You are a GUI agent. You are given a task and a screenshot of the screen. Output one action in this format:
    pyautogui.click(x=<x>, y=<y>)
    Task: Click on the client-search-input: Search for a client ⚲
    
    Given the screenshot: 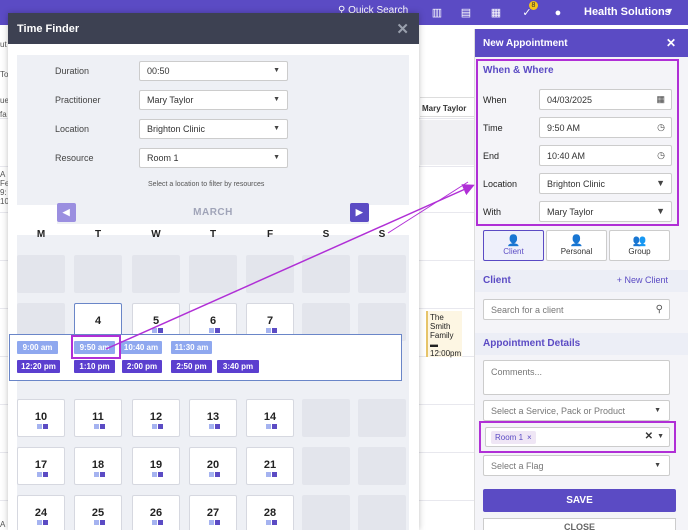 What is the action you would take?
    pyautogui.click(x=576, y=309)
    